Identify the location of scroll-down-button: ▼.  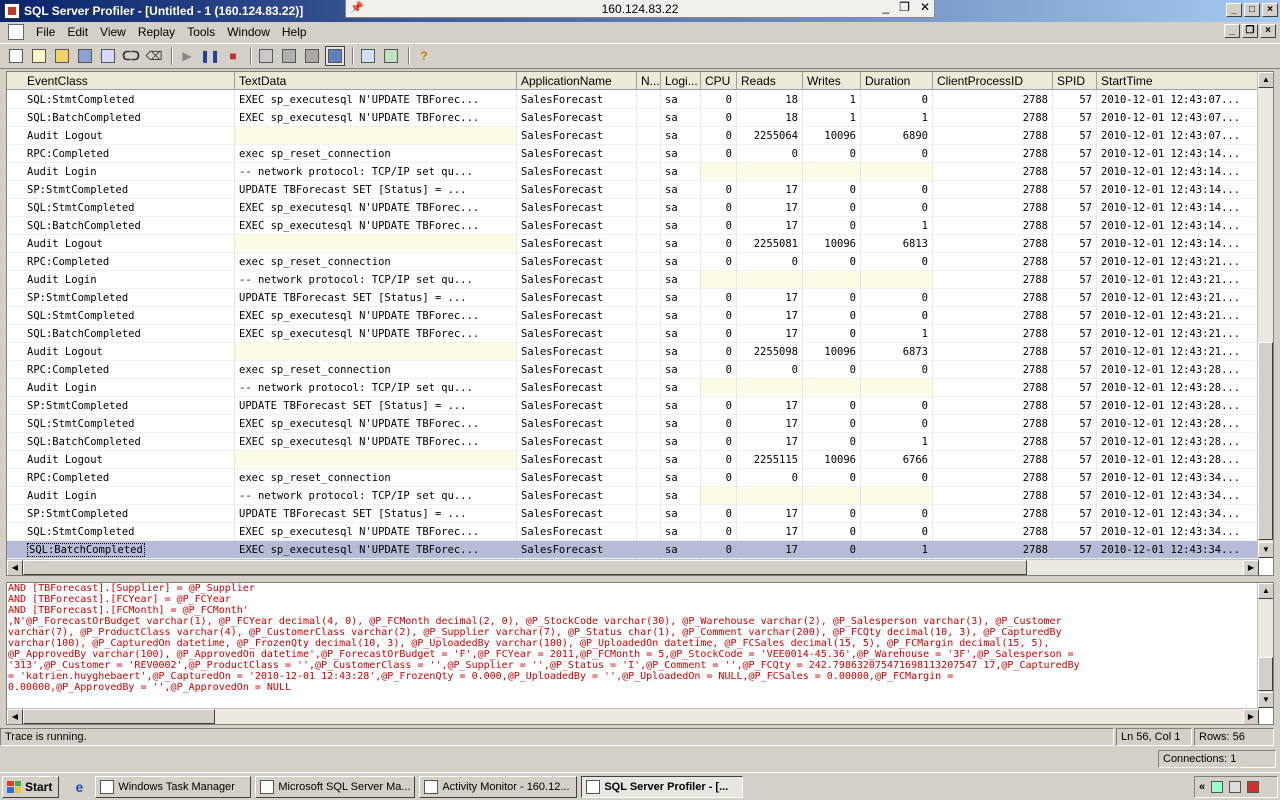
(1265, 550).